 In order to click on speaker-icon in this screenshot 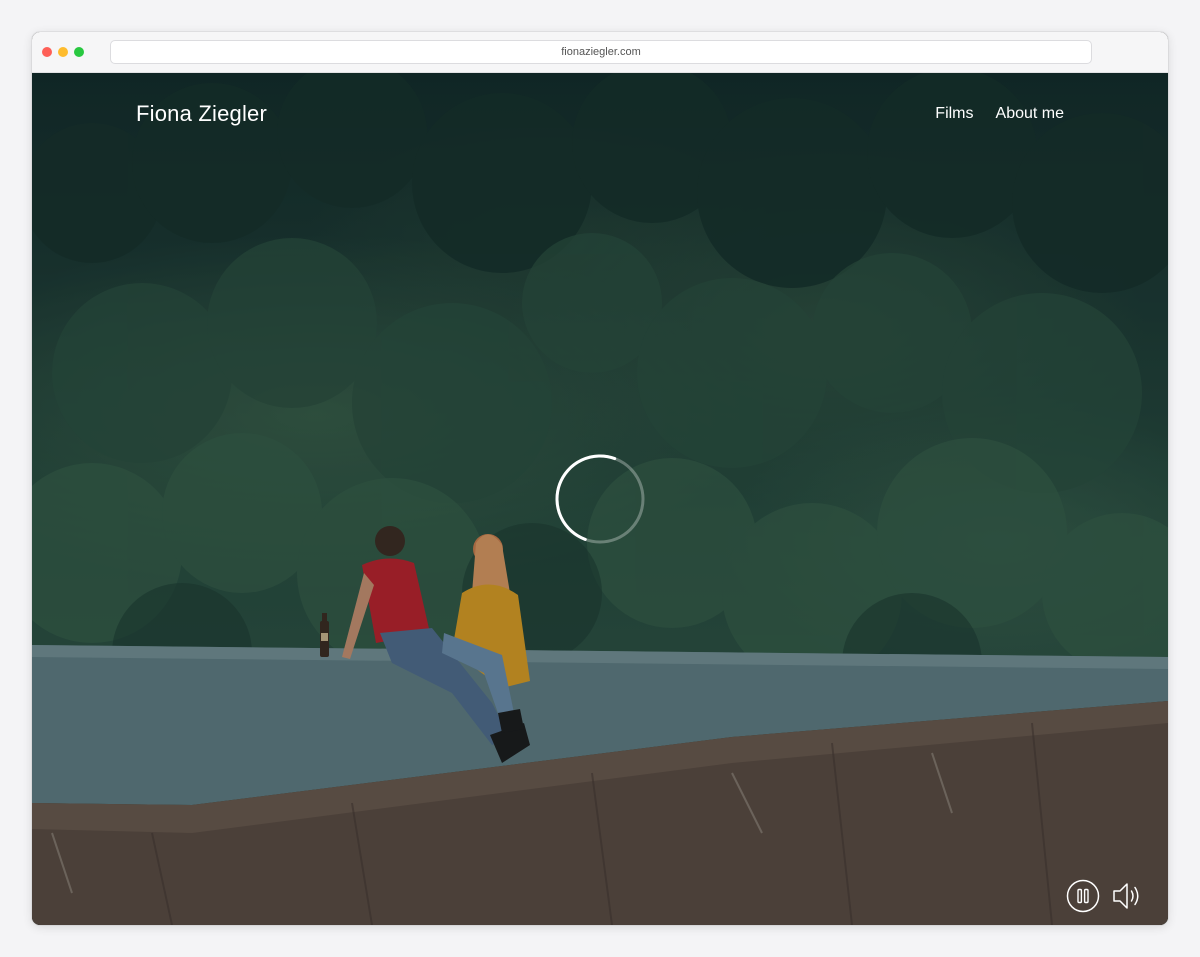, I will do `click(1126, 896)`.